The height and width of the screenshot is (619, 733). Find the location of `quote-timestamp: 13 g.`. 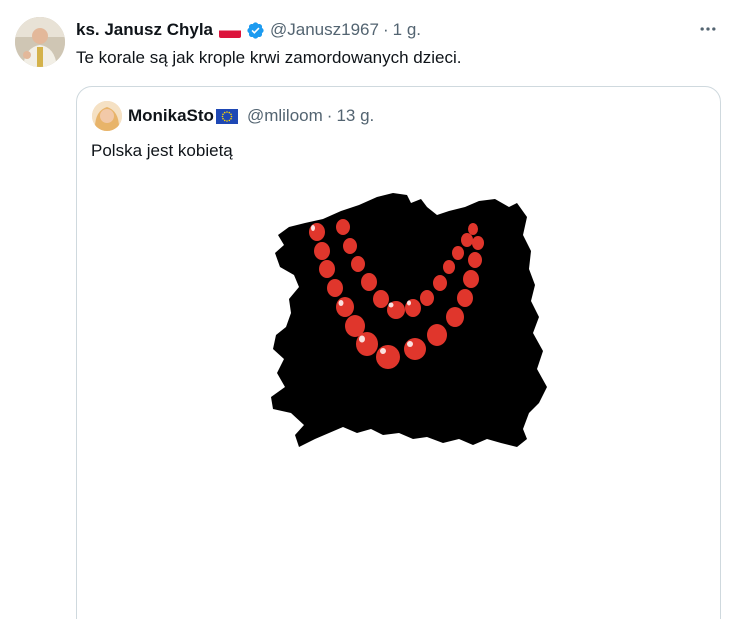

quote-timestamp: 13 g. is located at coordinates (355, 116).